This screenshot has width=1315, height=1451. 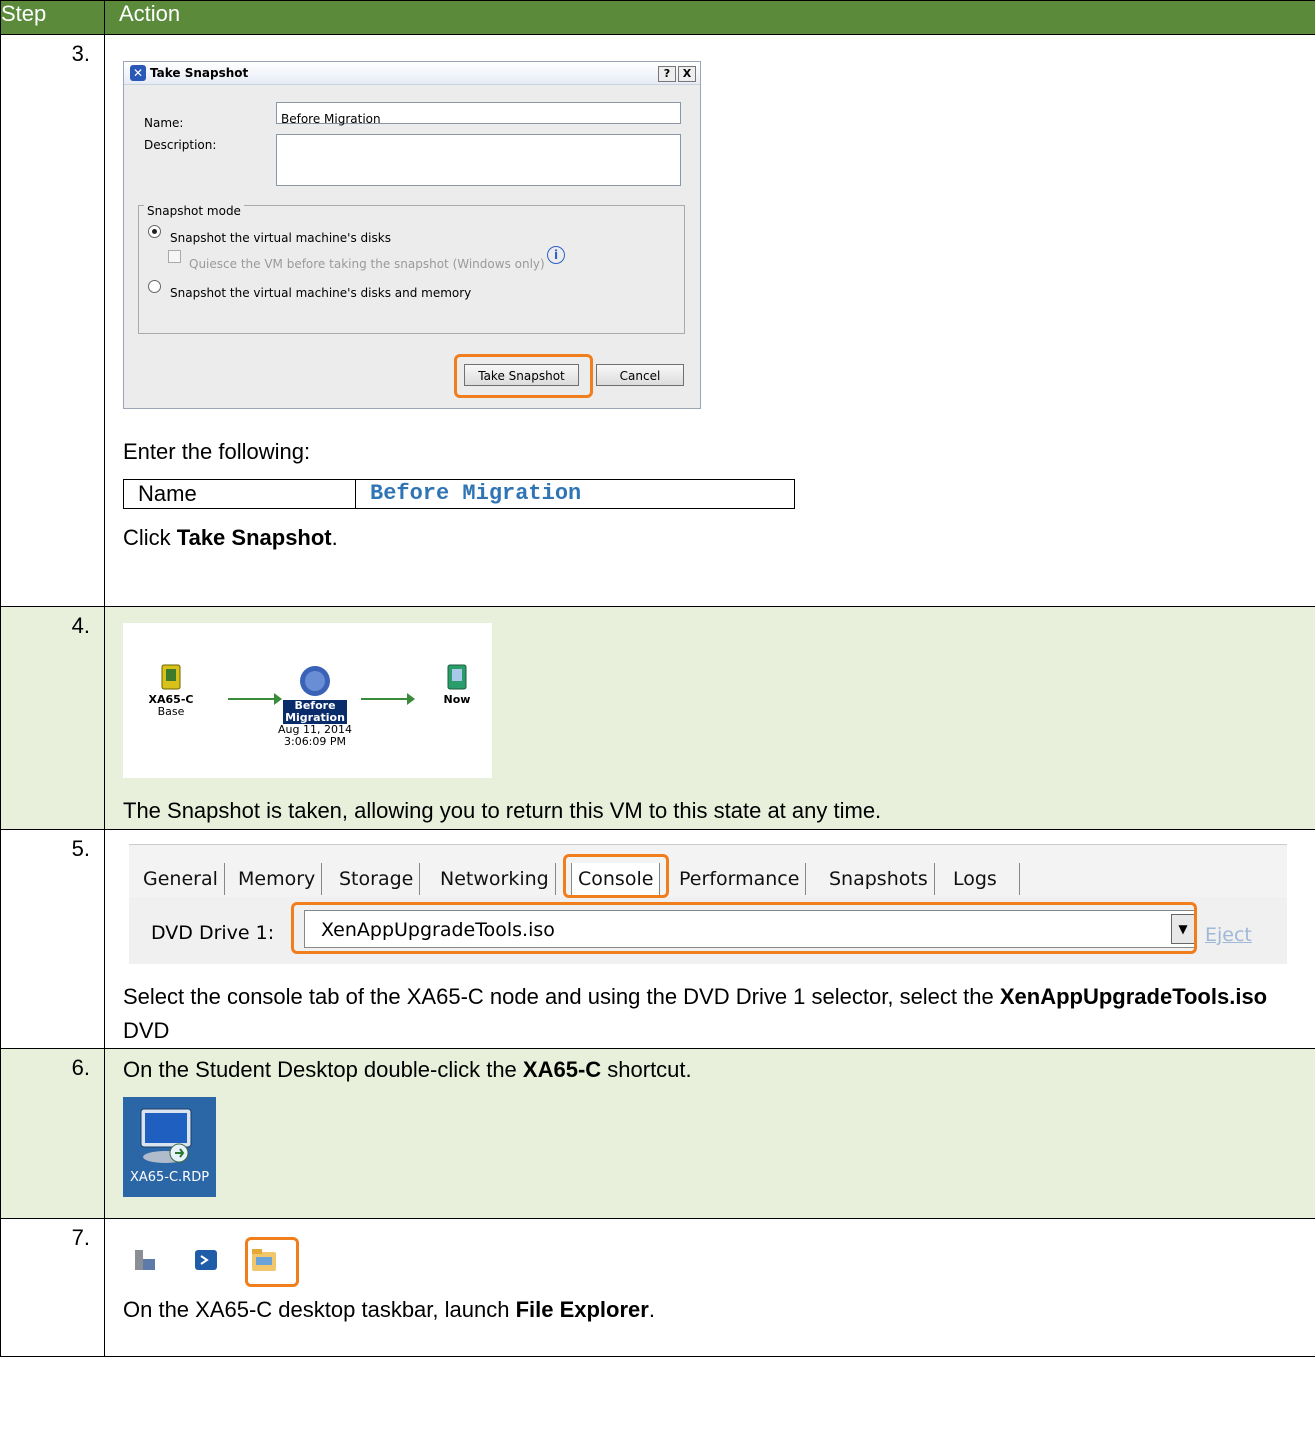 I want to click on click-instruction: Click Take Snapshot., so click(x=230, y=537).